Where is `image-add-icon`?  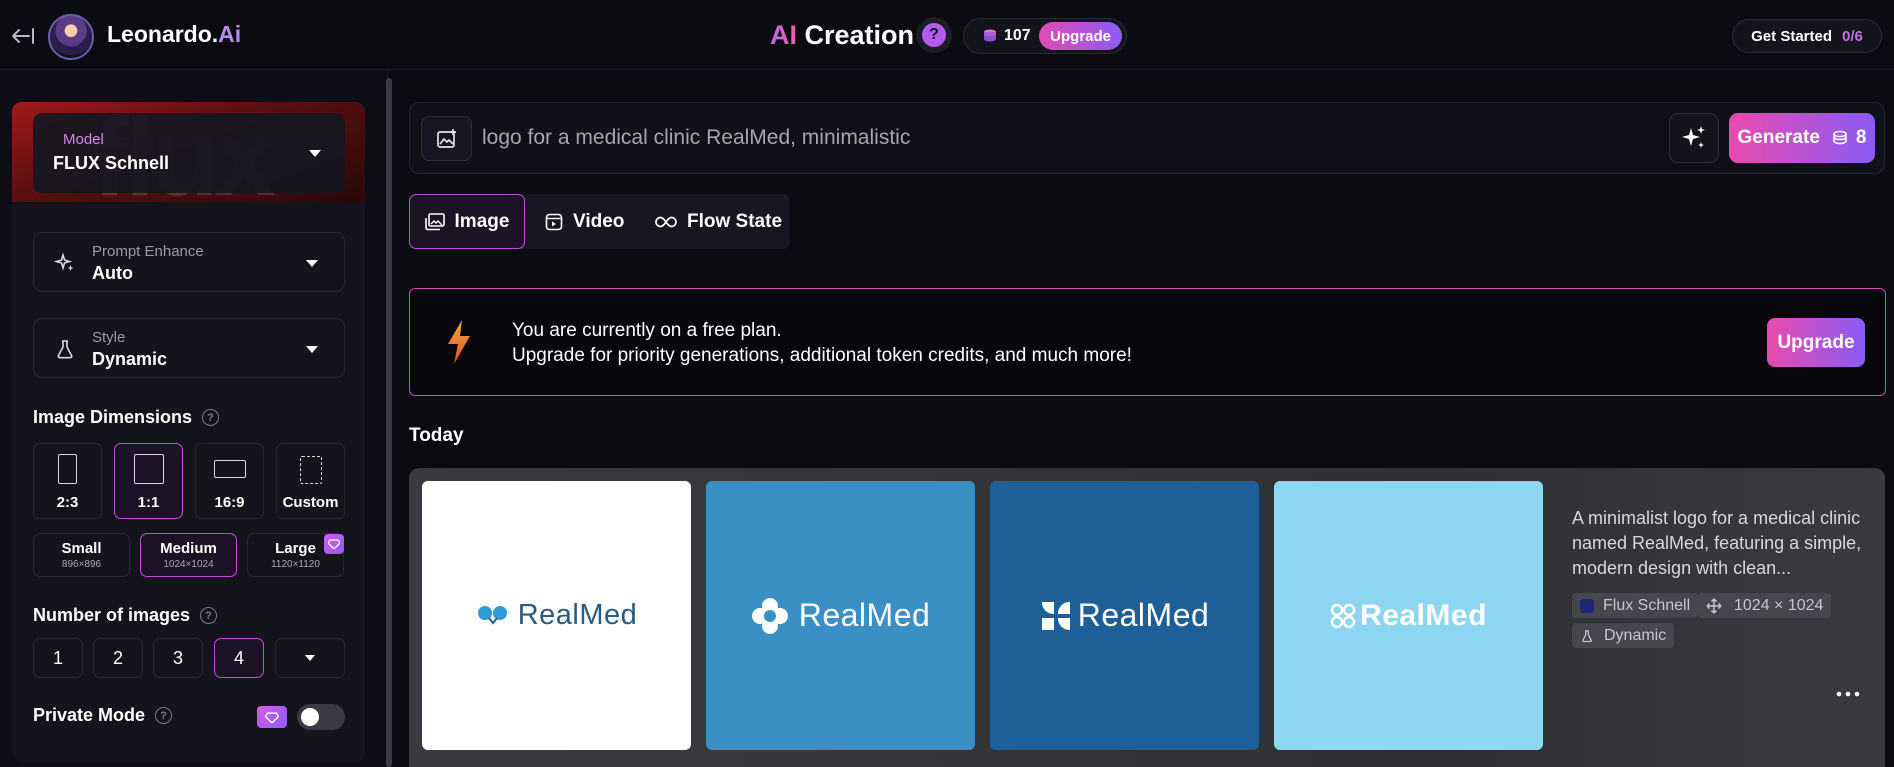
image-add-icon is located at coordinates (446, 138).